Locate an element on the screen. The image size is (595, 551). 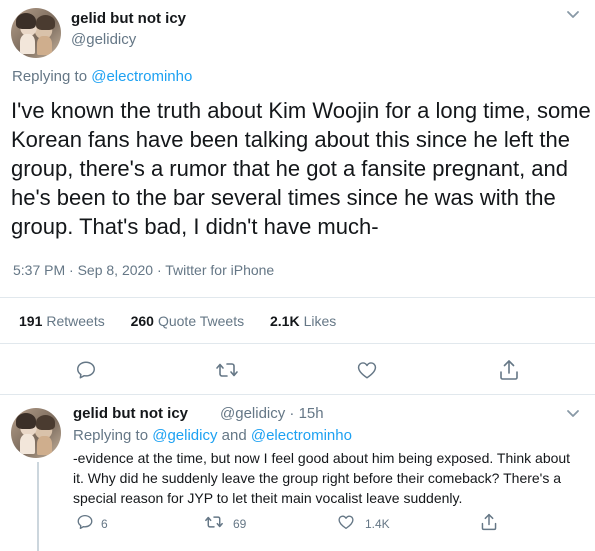
quotes-stat: 260 Quote Tweets is located at coordinates (188, 321).